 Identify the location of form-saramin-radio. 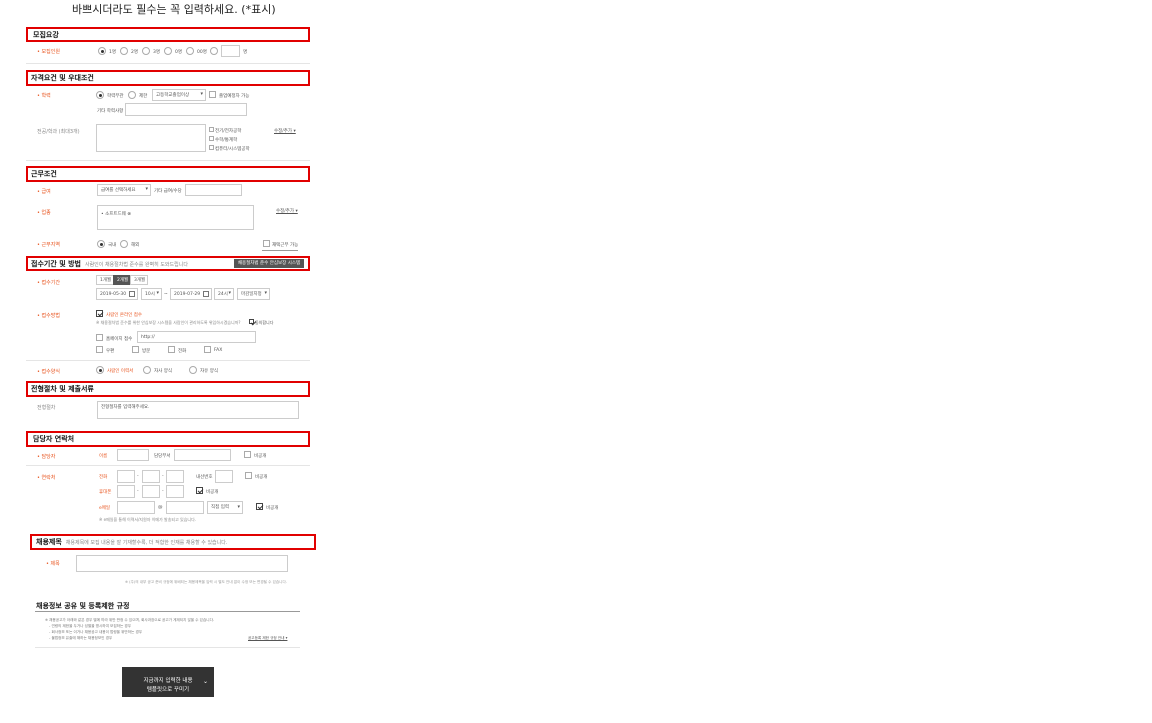
(100, 370).